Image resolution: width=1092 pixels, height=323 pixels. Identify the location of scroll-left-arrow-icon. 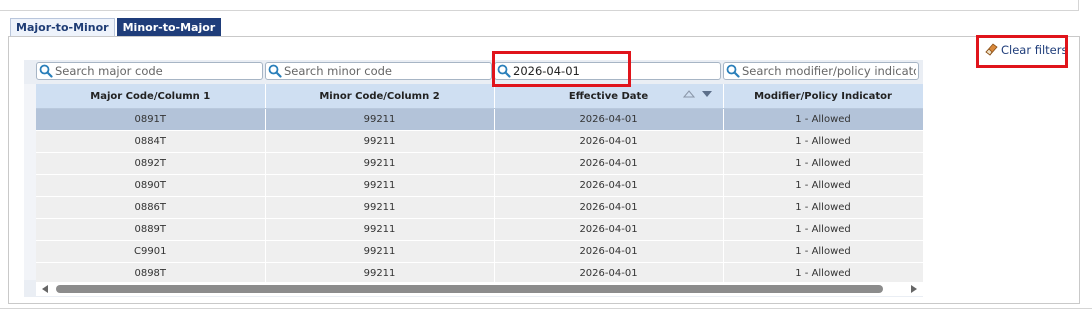
(45, 289).